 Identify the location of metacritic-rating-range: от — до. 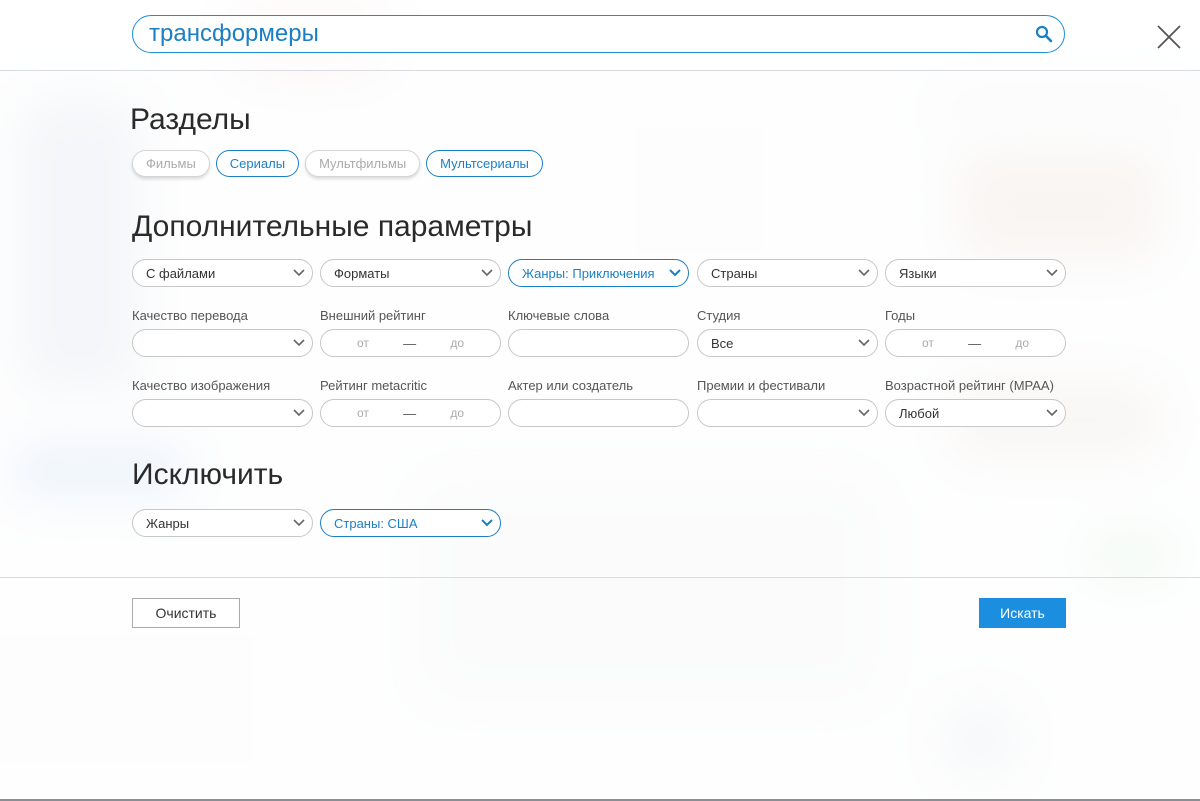
(410, 413).